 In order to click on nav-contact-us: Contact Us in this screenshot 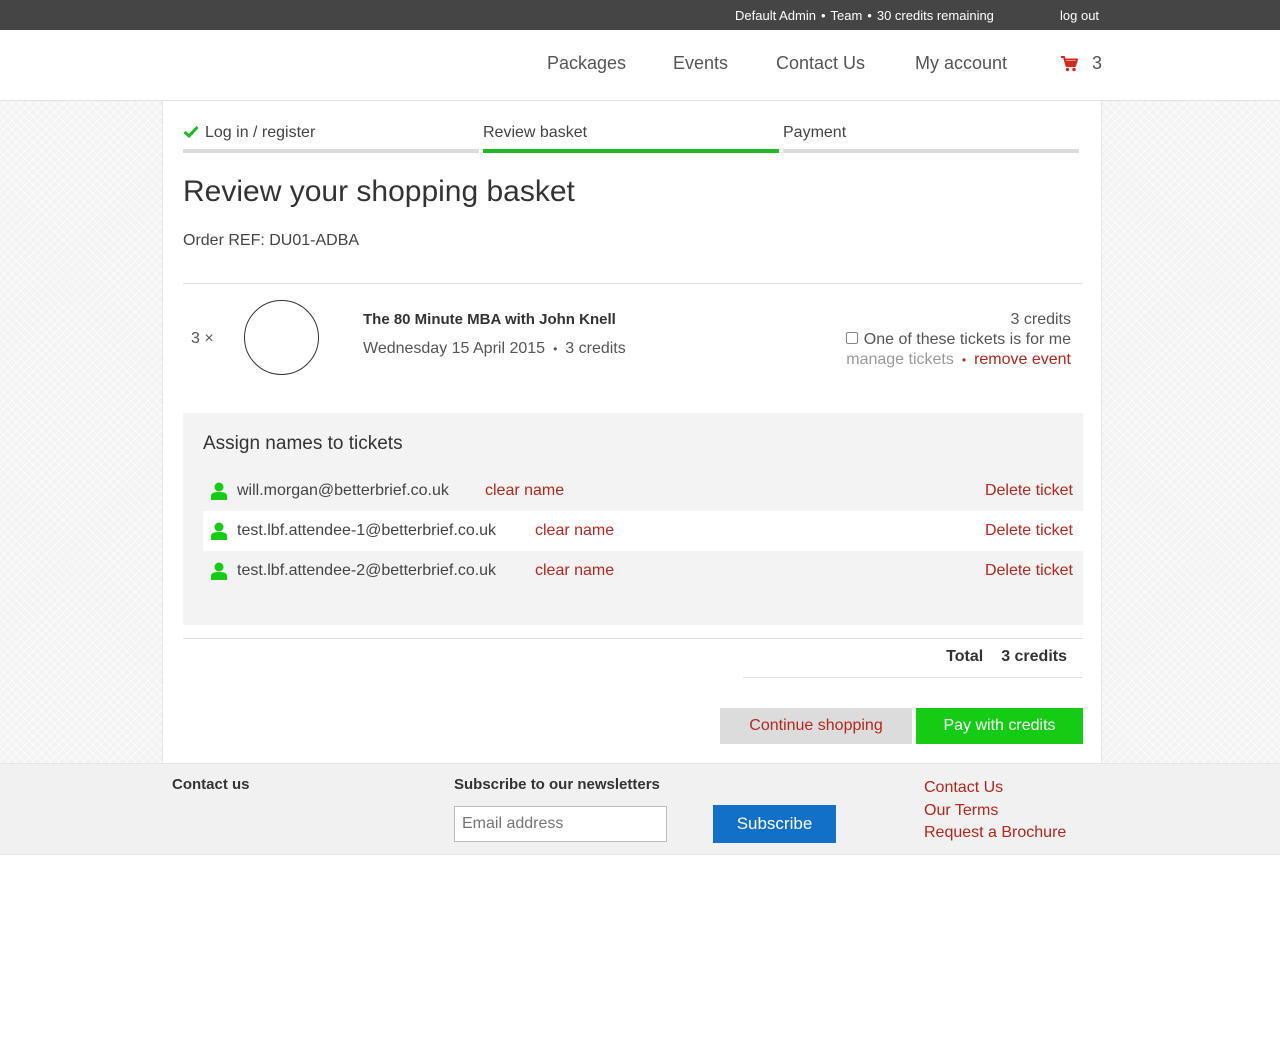, I will do `click(820, 63)`.